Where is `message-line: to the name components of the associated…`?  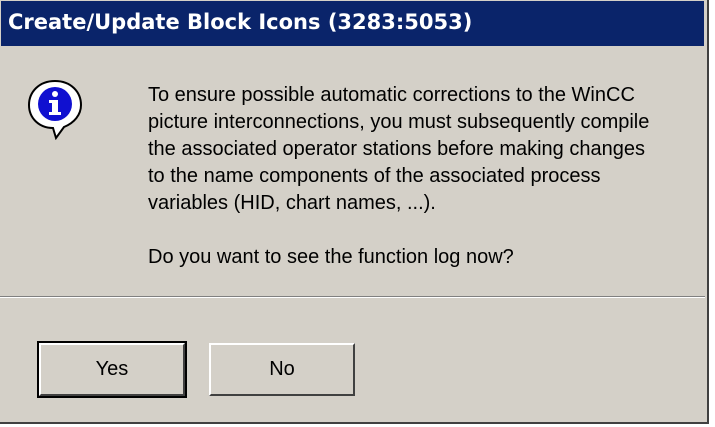 message-line: to the name components of the associated… is located at coordinates (374, 176).